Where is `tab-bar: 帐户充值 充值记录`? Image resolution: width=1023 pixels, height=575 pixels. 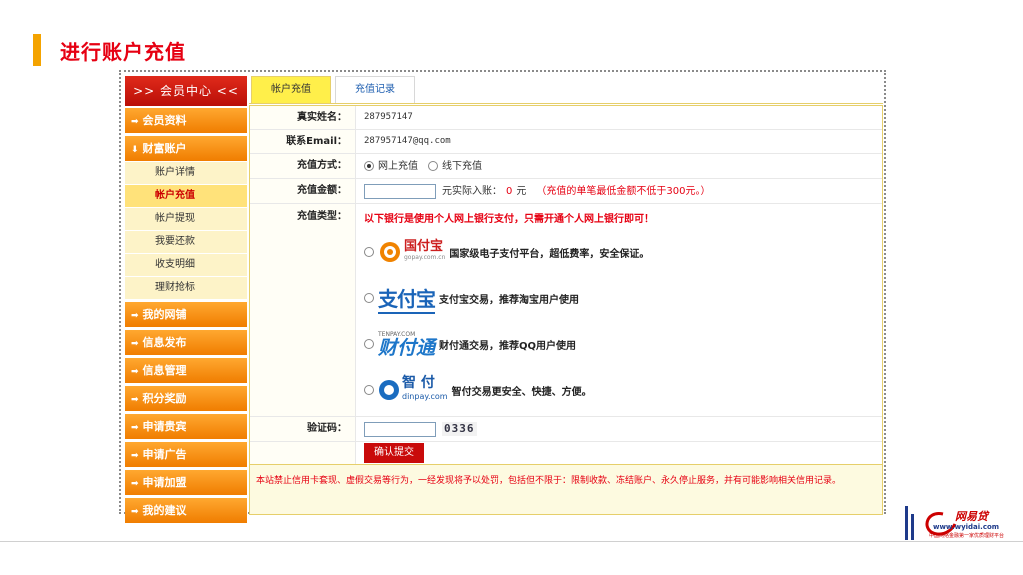 tab-bar: 帐户充值 充值记录 is located at coordinates (566, 90).